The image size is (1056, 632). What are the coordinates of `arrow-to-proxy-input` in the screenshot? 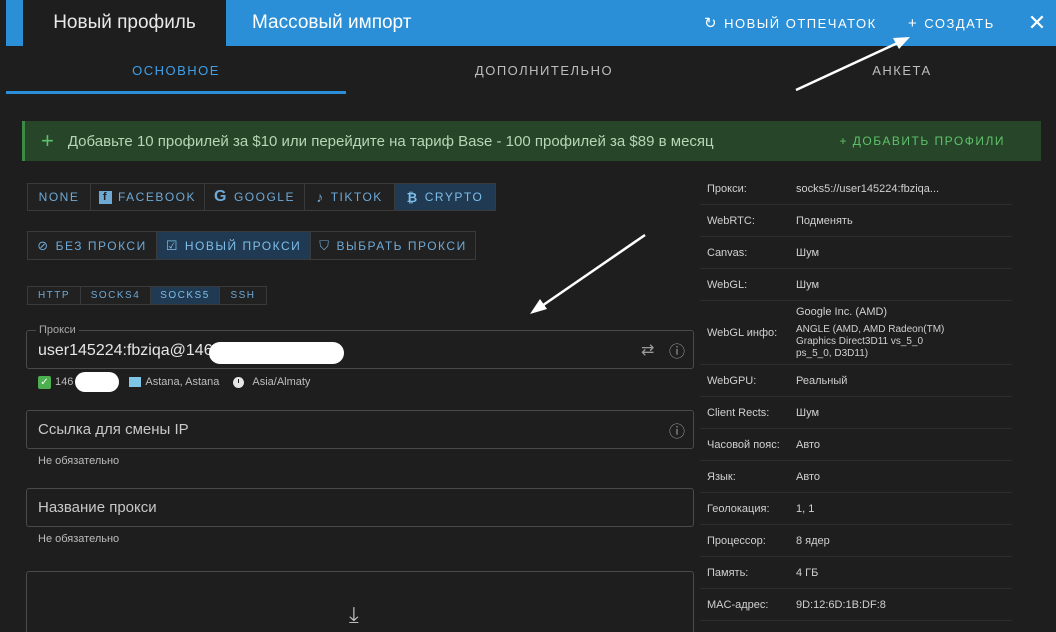 It's located at (588, 273).